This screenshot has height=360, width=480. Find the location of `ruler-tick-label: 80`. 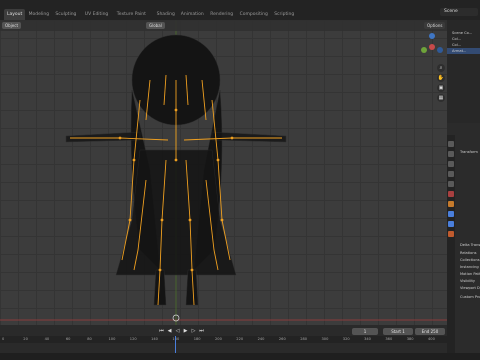

ruler-tick-label: 80 is located at coordinates (89, 339).